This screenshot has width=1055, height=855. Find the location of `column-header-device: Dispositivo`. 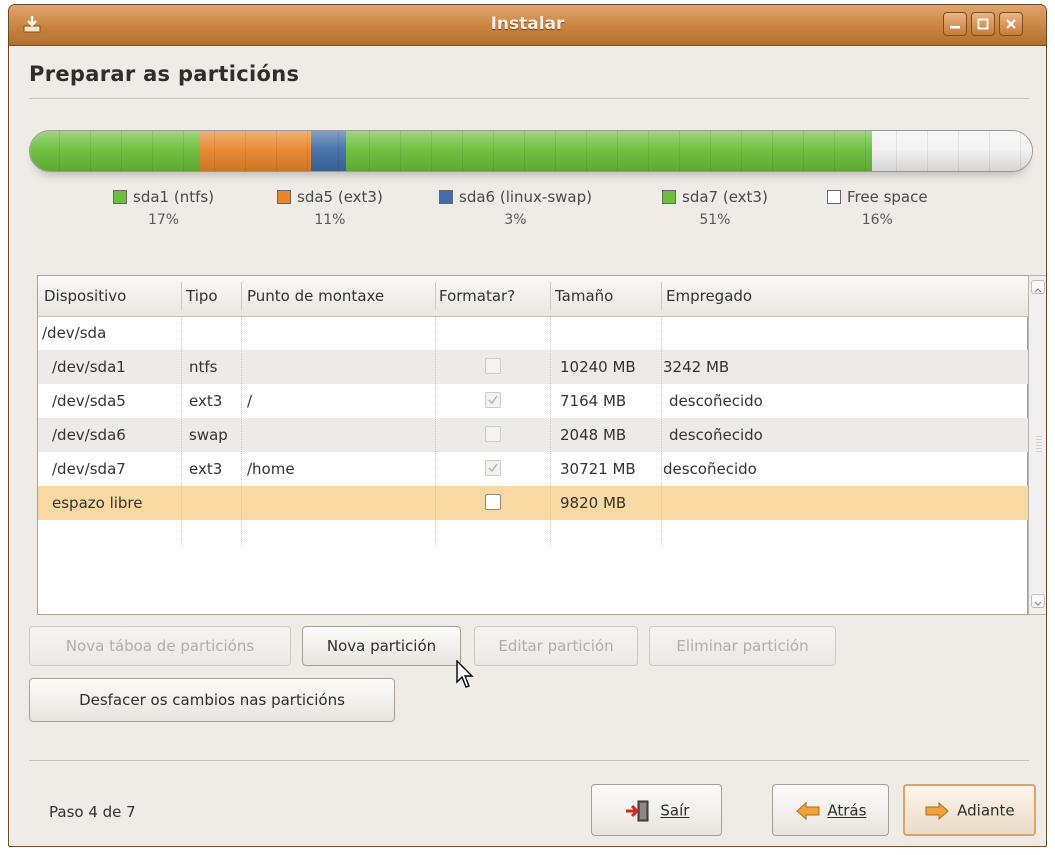

column-header-device: Dispositivo is located at coordinates (85, 296).